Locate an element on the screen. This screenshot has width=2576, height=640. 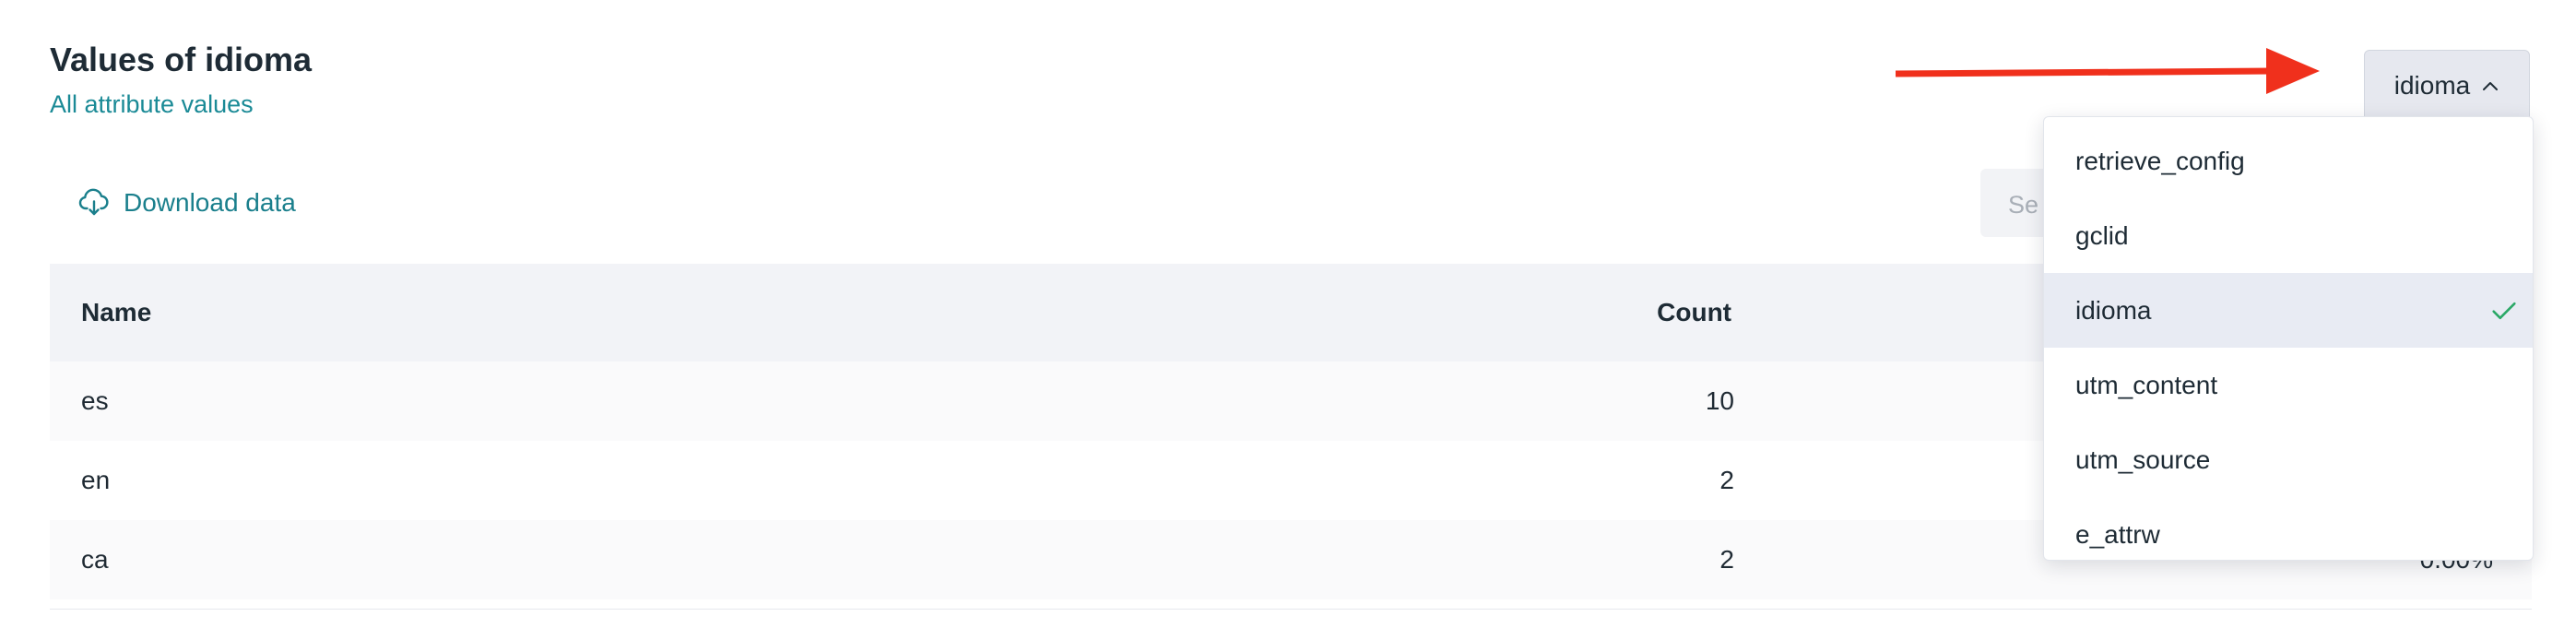
option-label: idioma is located at coordinates (2113, 310).